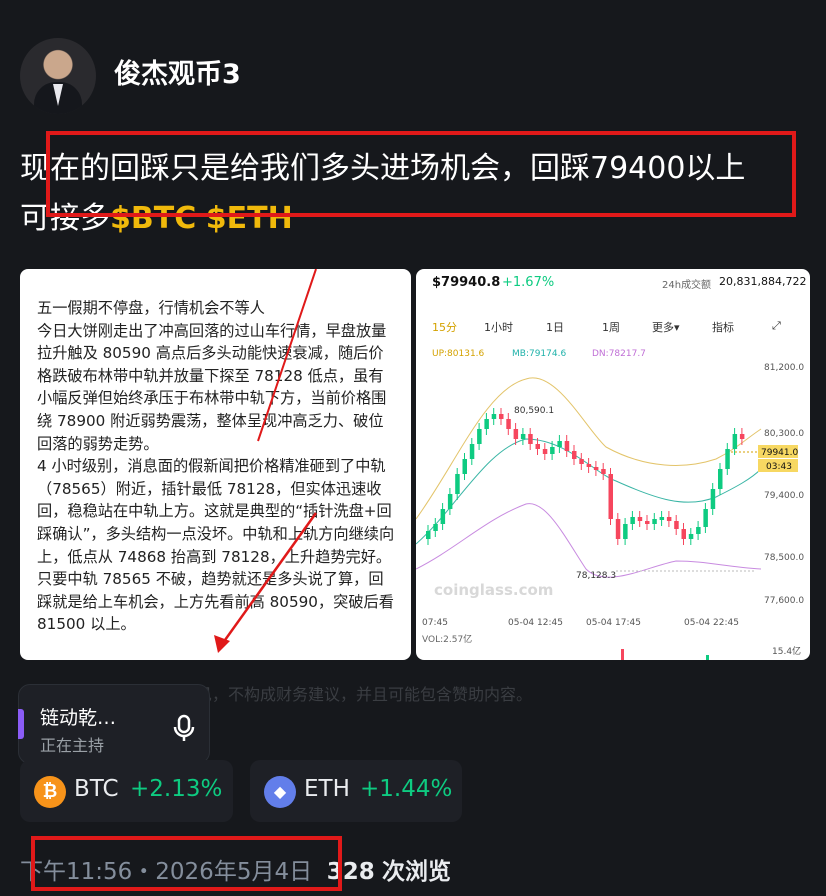  What do you see at coordinates (535, 623) in the screenshot?
I see `x-label-1245: 05-04 12:45` at bounding box center [535, 623].